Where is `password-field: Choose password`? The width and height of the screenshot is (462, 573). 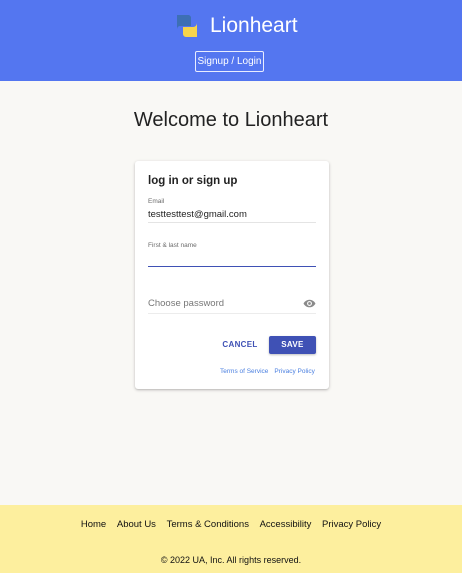 password-field: Choose password is located at coordinates (232, 305).